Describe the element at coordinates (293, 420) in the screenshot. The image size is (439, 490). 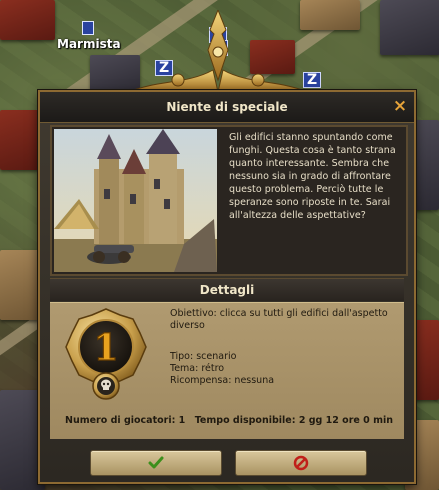
I see `time-available-text: Tempo disponibile: 2 gg 12 ore 0 min` at that location.